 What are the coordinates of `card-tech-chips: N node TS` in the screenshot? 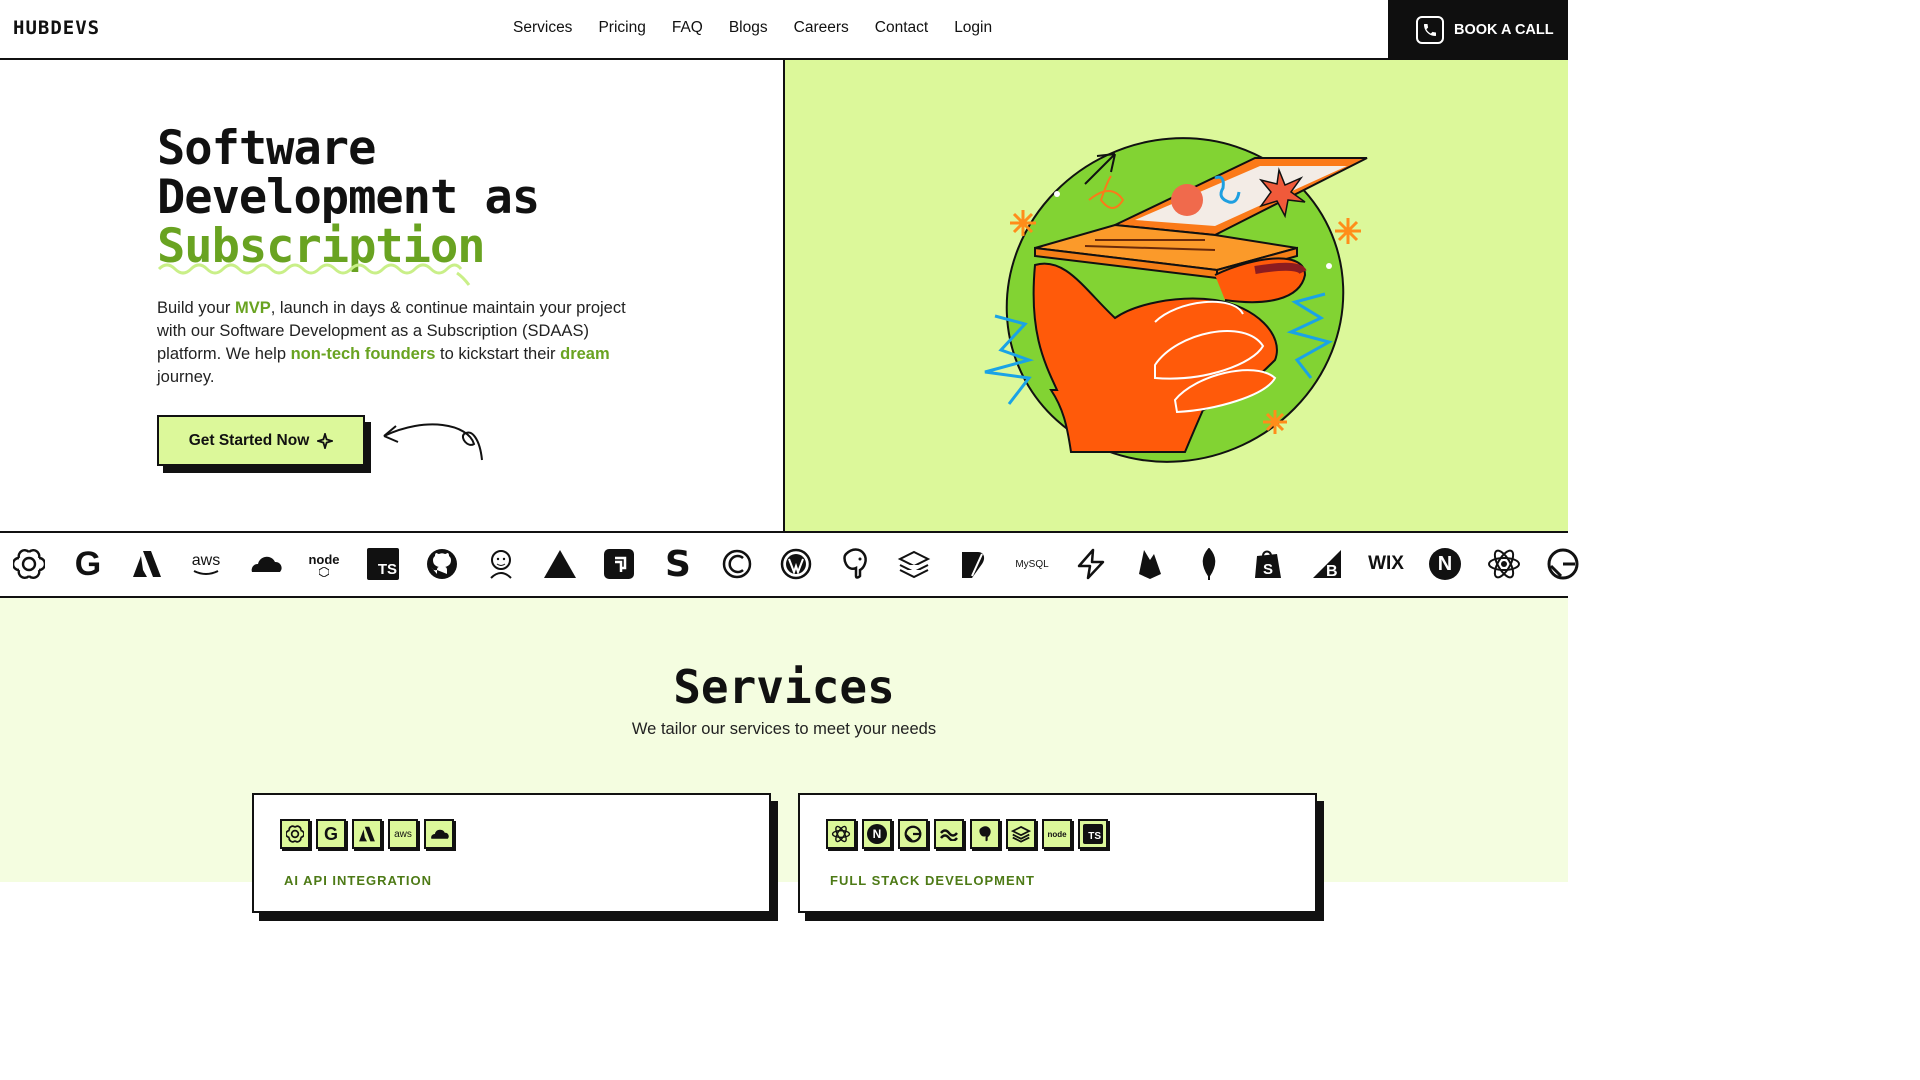 It's located at (967, 834).